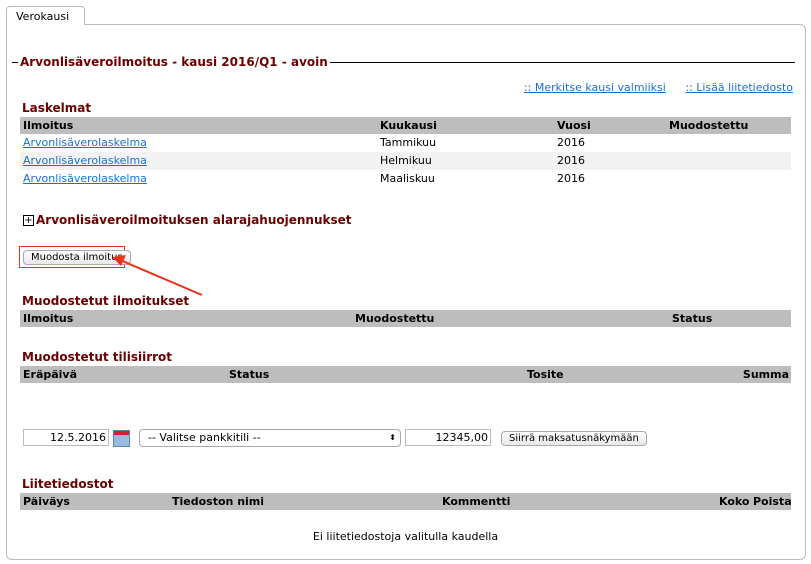 The width and height of the screenshot is (811, 564). Describe the element at coordinates (218, 501) in the screenshot. I see `col-tiedosto: Tiedoston nimi` at that location.